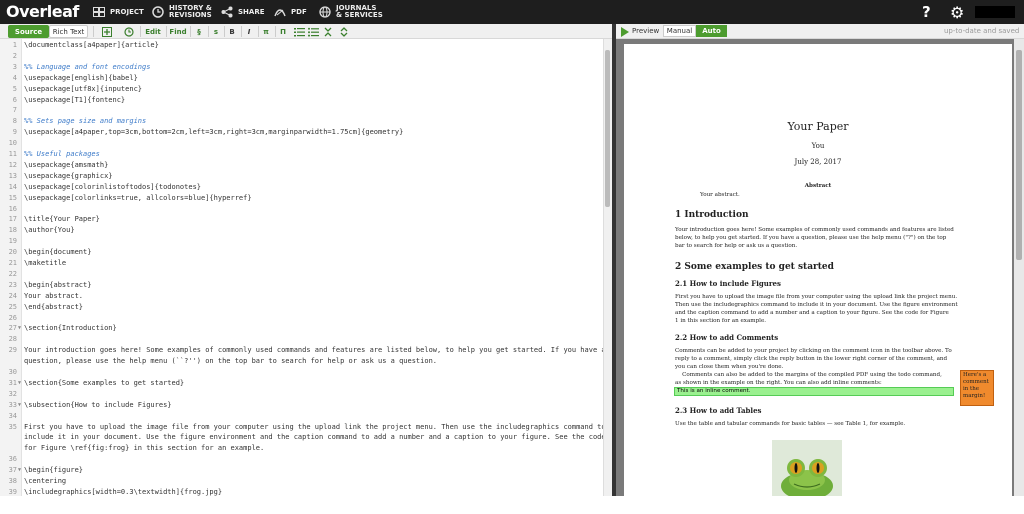  Describe the element at coordinates (301, 177) in the screenshot. I see `code-line: 13 \usepackage{graphicx}` at that location.